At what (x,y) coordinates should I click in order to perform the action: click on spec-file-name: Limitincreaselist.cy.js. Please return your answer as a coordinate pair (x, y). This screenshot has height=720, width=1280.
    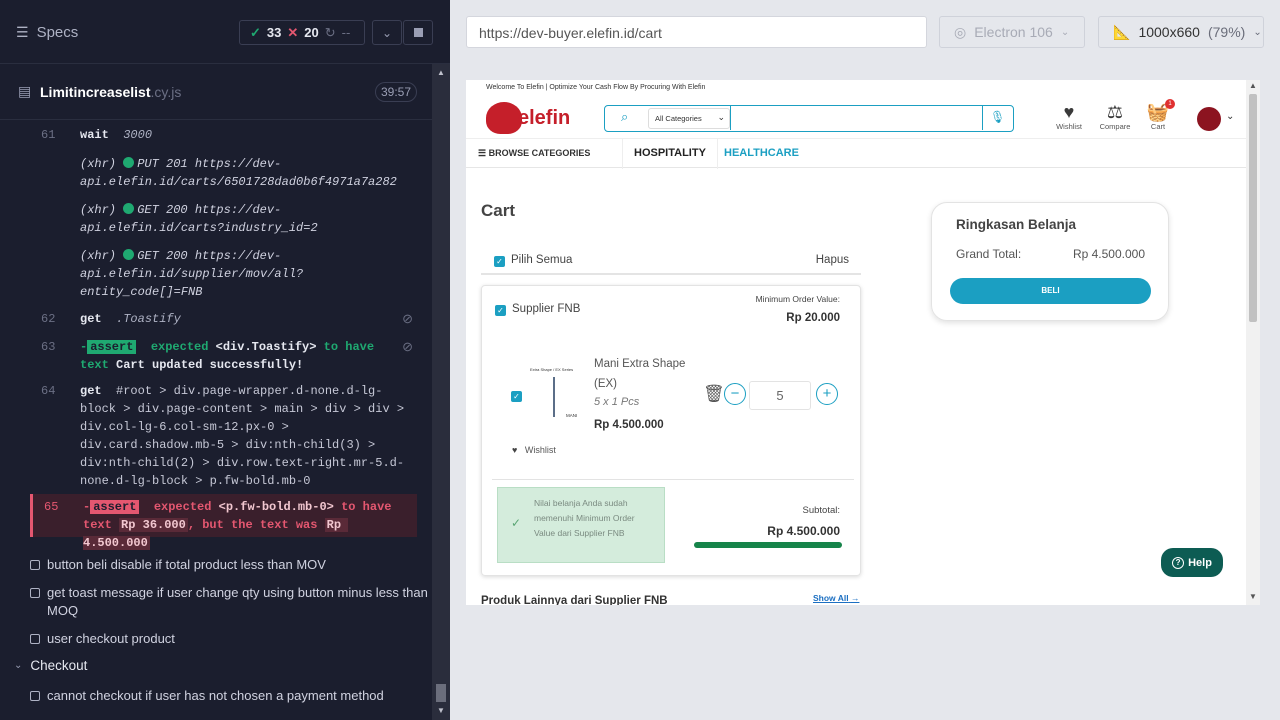
    Looking at the image, I should click on (110, 92).